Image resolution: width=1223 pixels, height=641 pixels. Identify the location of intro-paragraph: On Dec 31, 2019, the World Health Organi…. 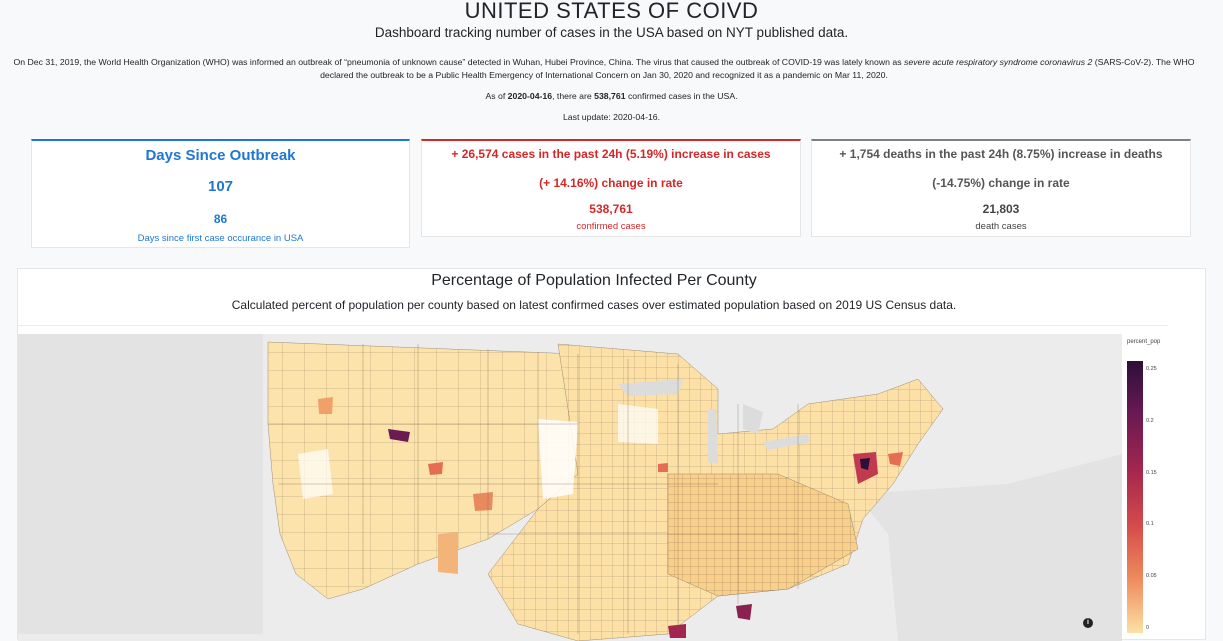
(604, 69).